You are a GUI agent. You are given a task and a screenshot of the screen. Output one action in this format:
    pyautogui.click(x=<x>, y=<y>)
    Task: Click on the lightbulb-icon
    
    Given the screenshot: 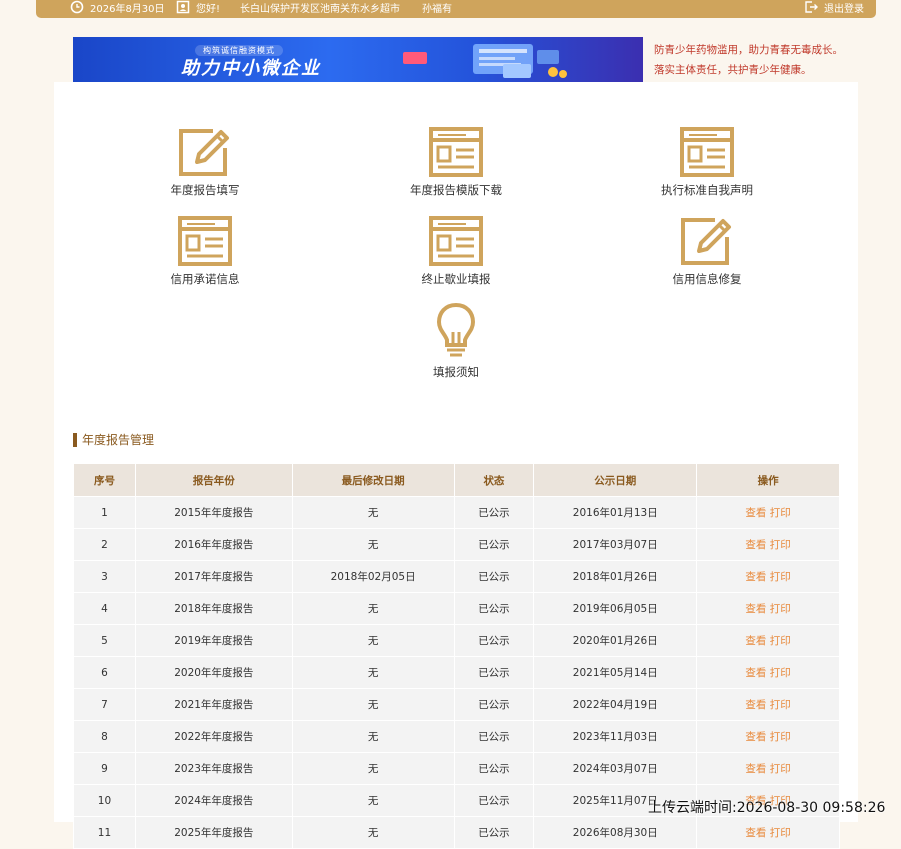 What is the action you would take?
    pyautogui.click(x=456, y=329)
    